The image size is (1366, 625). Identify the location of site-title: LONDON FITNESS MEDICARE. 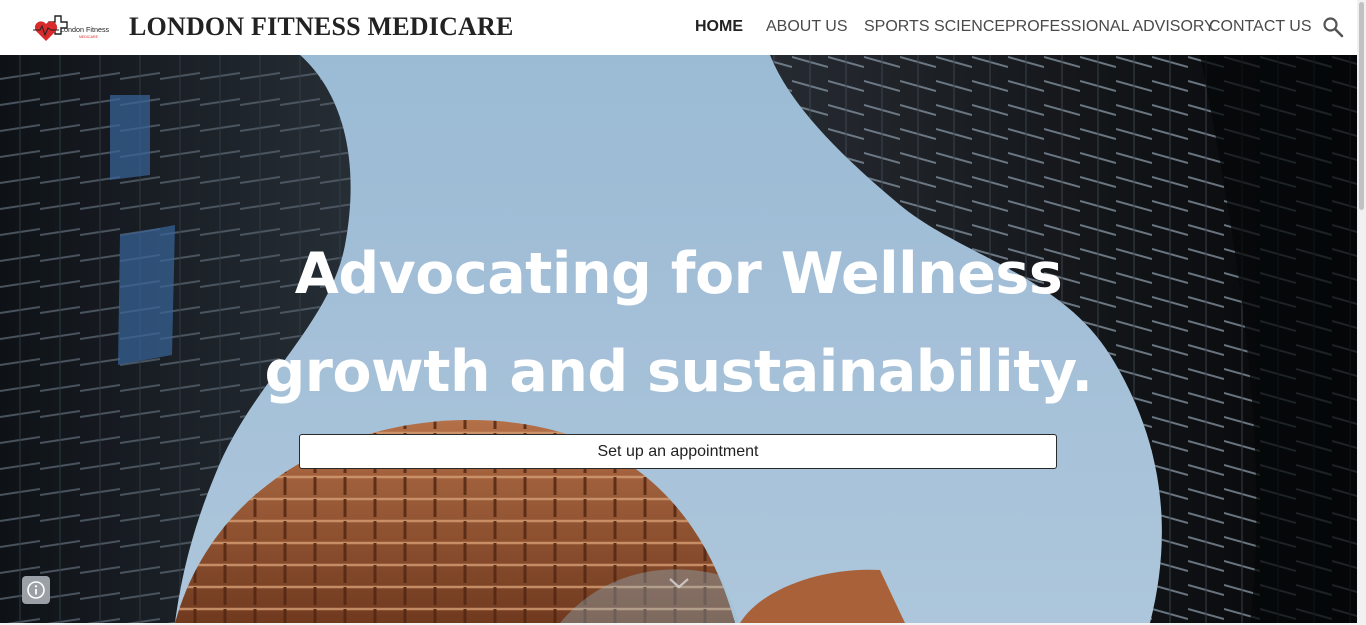
(321, 27).